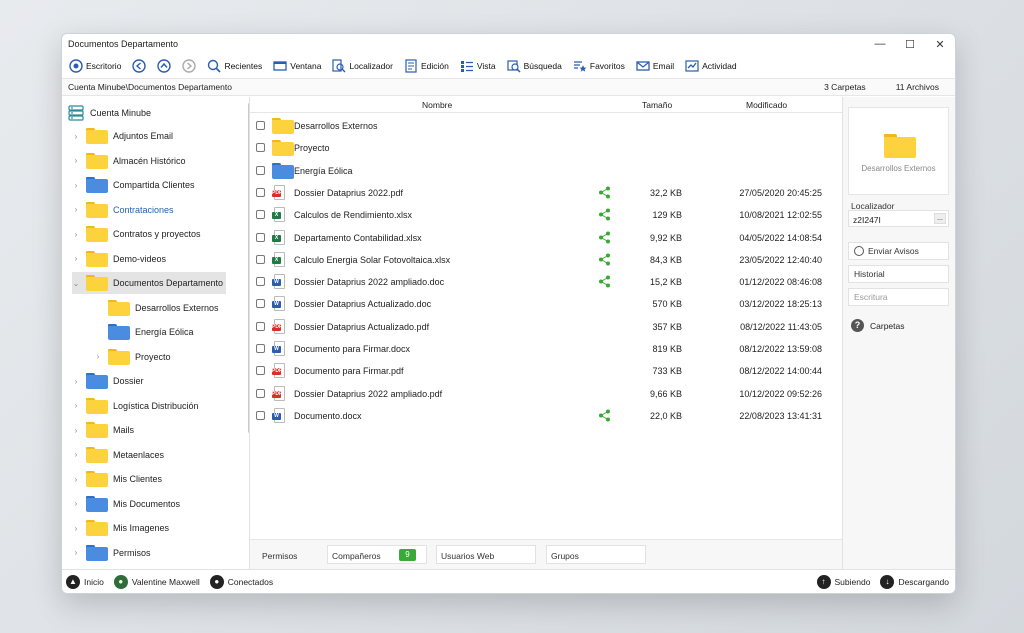  I want to click on historial-button: Historial, so click(898, 274).